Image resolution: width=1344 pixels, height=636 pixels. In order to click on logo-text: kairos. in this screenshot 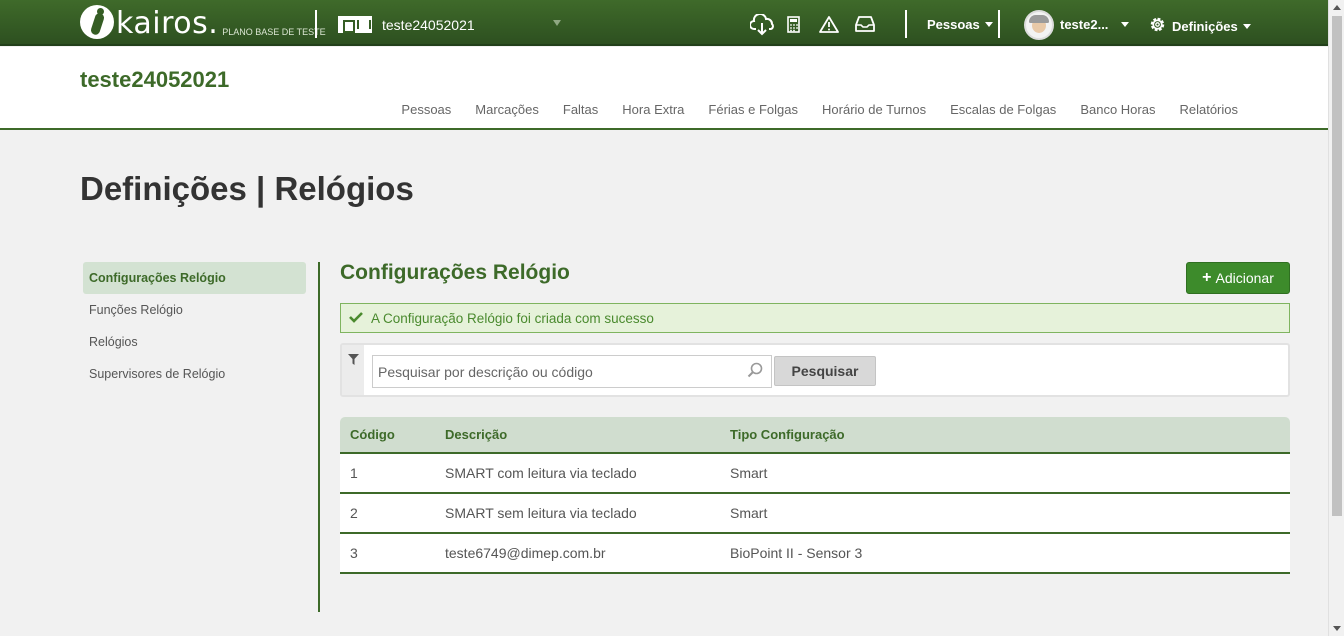, I will do `click(167, 23)`.